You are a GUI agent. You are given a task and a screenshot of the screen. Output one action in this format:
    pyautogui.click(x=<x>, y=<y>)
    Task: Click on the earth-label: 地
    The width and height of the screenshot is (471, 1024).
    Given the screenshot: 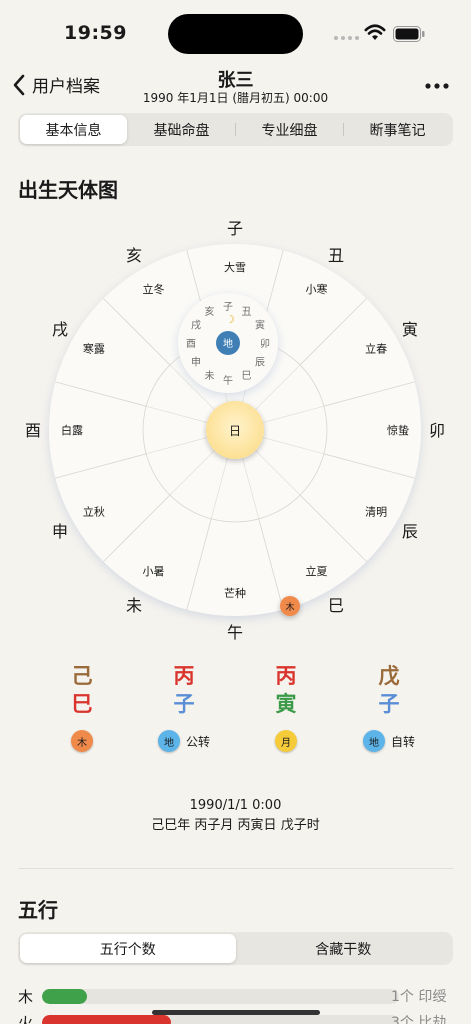 What is the action you would take?
    pyautogui.click(x=228, y=343)
    